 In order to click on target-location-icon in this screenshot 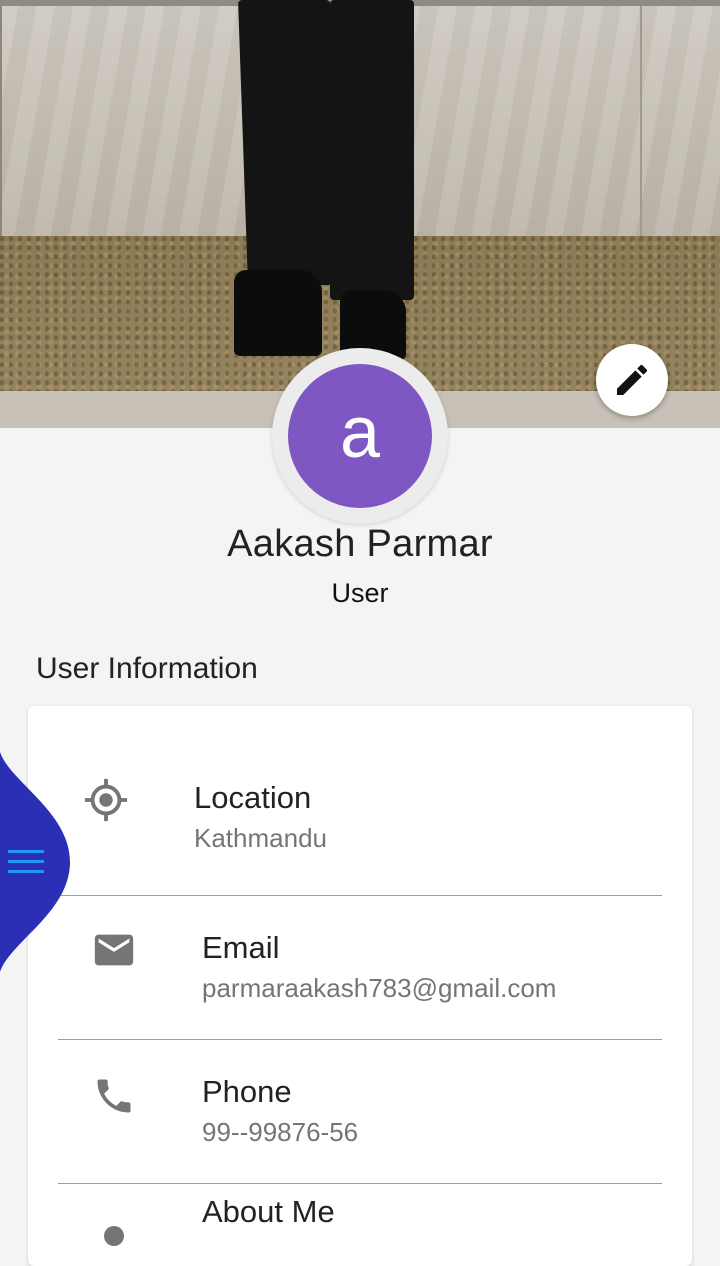, I will do `click(106, 800)`.